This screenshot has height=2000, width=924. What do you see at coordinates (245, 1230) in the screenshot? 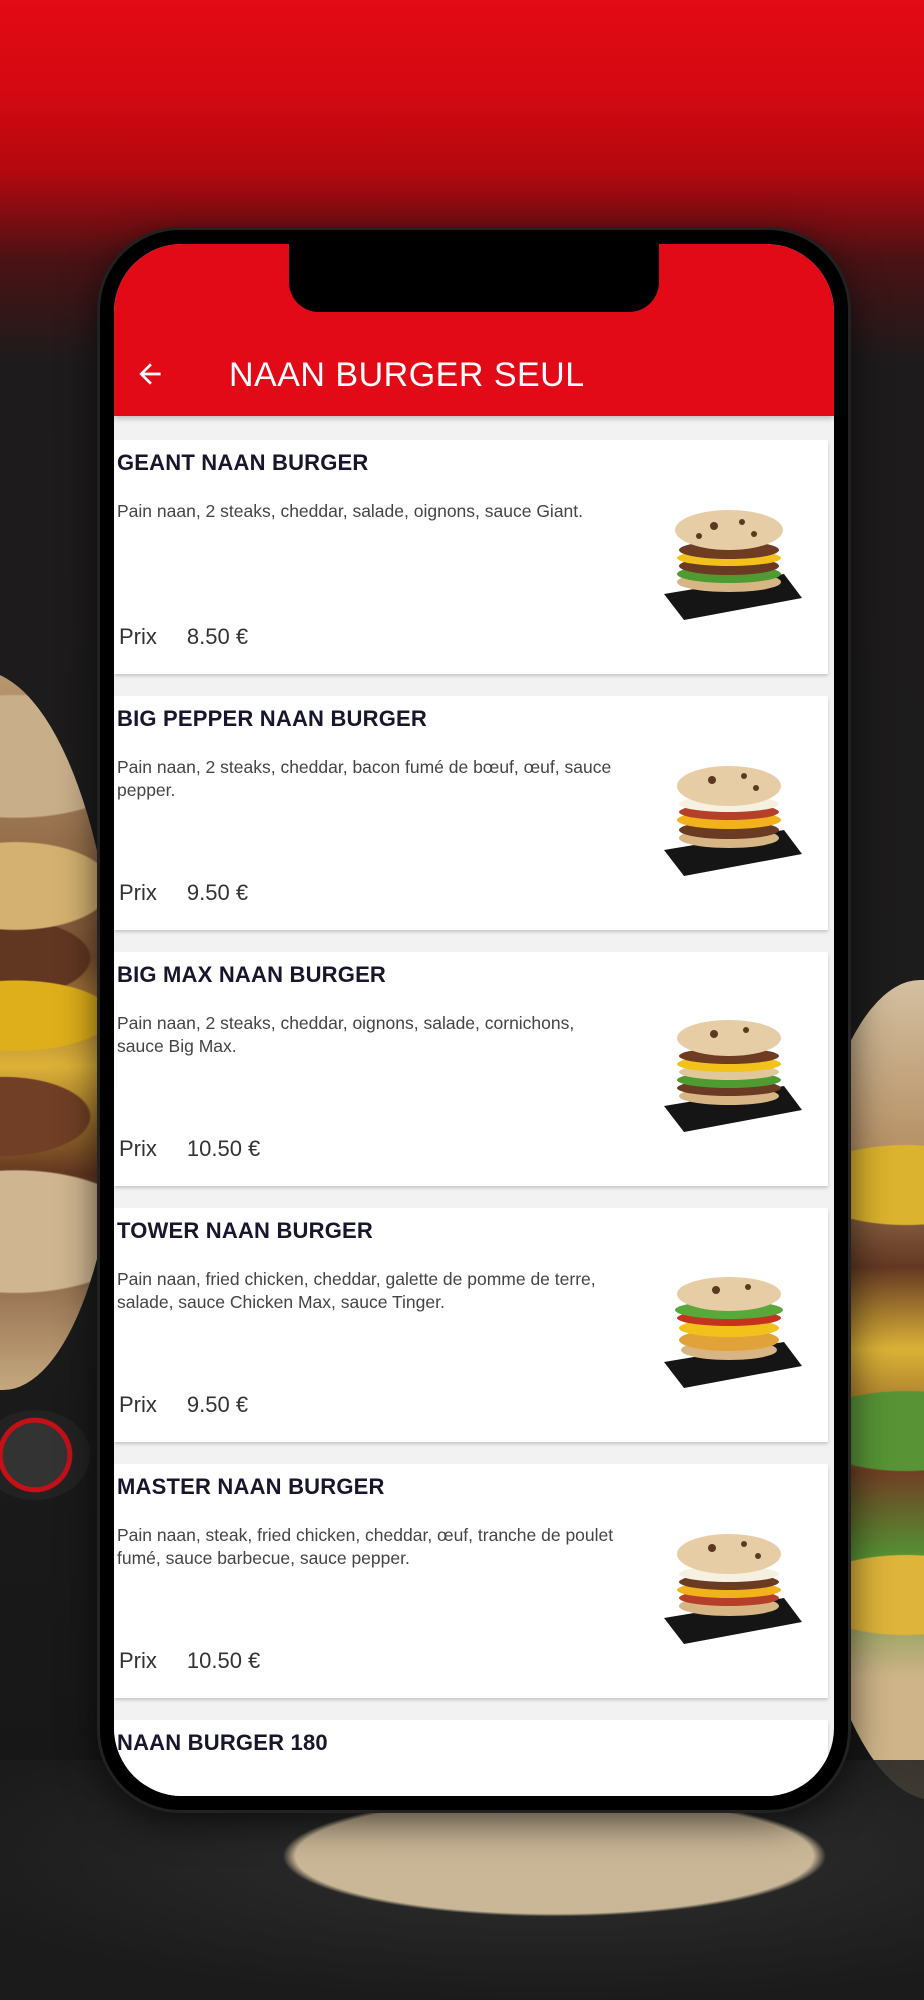
I see `menu-item-name: TOWER NAAN BURGER` at bounding box center [245, 1230].